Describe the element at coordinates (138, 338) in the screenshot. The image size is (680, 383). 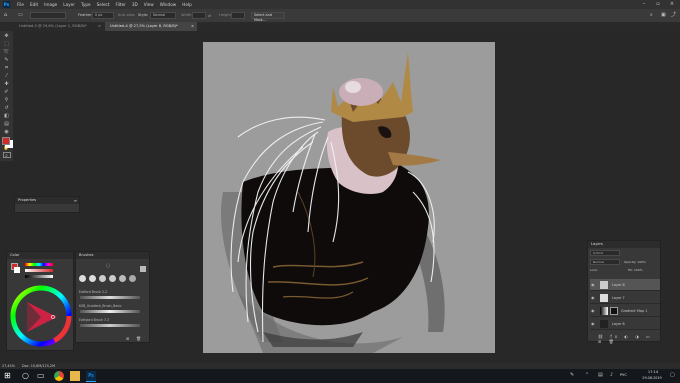
I see `delete-brush-icon: 🗑` at that location.